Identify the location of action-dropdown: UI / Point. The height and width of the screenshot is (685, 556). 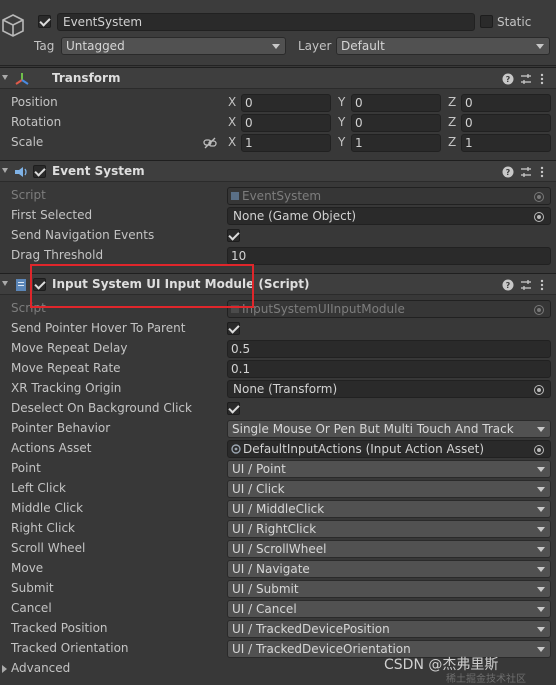
(389, 469).